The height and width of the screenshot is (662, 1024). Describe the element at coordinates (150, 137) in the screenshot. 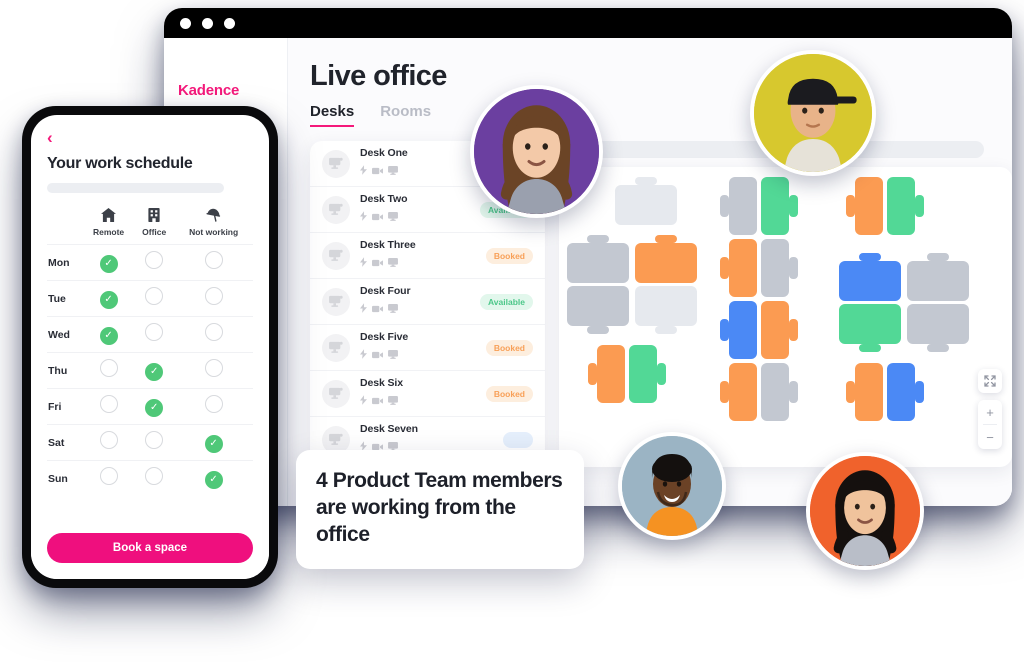

I see `back-icon: ‹` at that location.